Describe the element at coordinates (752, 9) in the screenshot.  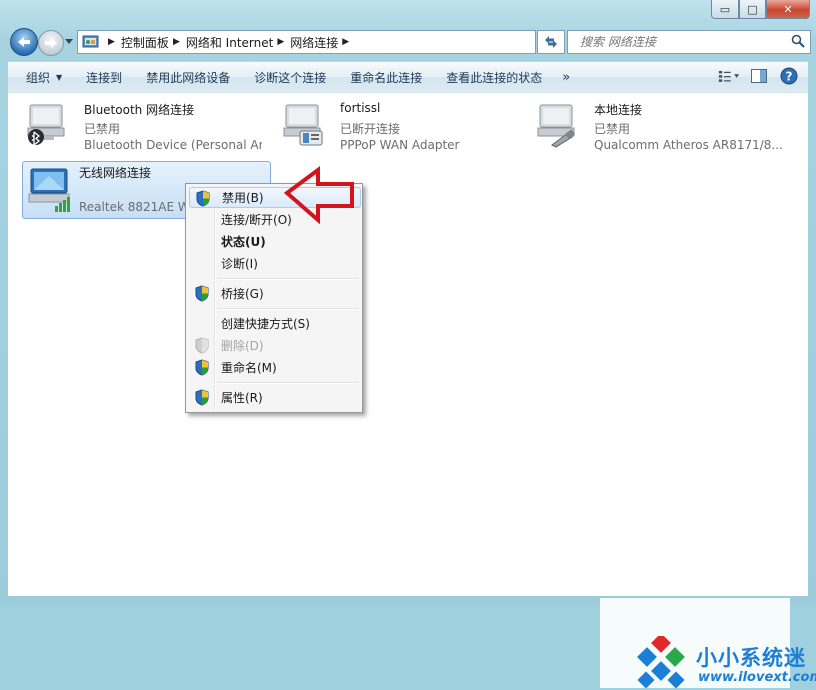
I see `maximize-button: □` at that location.